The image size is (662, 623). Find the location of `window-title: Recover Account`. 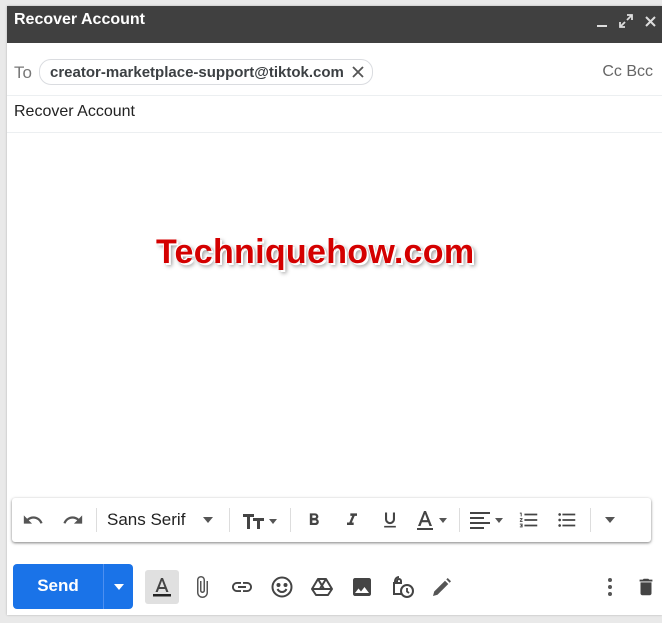

window-title: Recover Account is located at coordinates (79, 19).